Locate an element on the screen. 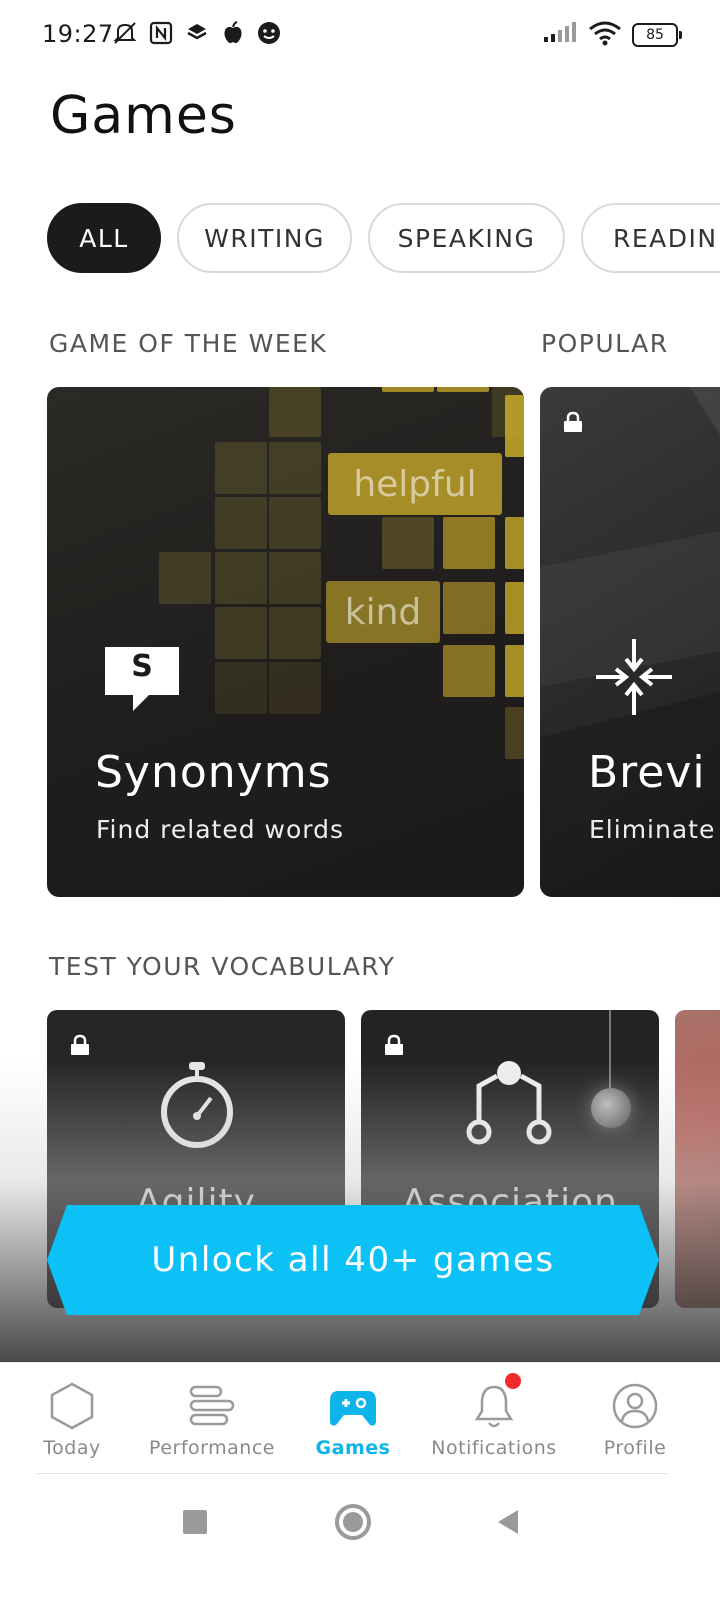 The height and width of the screenshot is (1600, 720). nav-item-today: Today is located at coordinates (72, 1419).